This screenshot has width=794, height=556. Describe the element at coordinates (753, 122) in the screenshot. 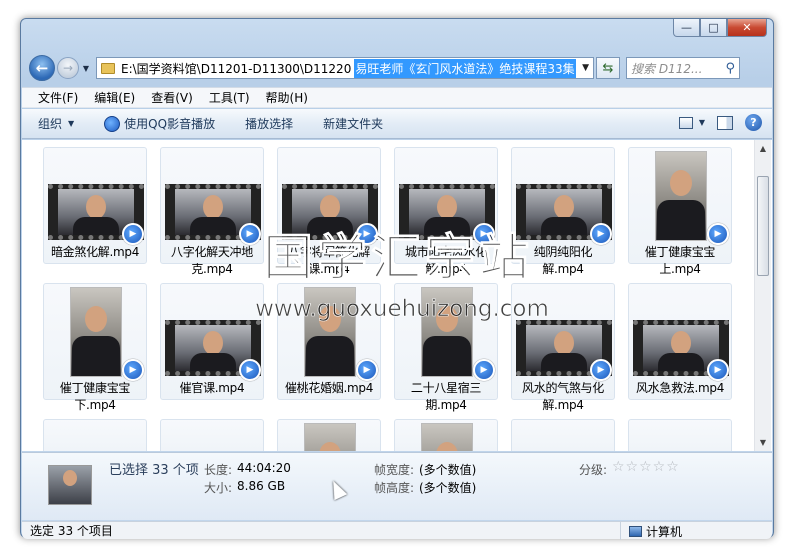

I see `help-icon: ?` at that location.